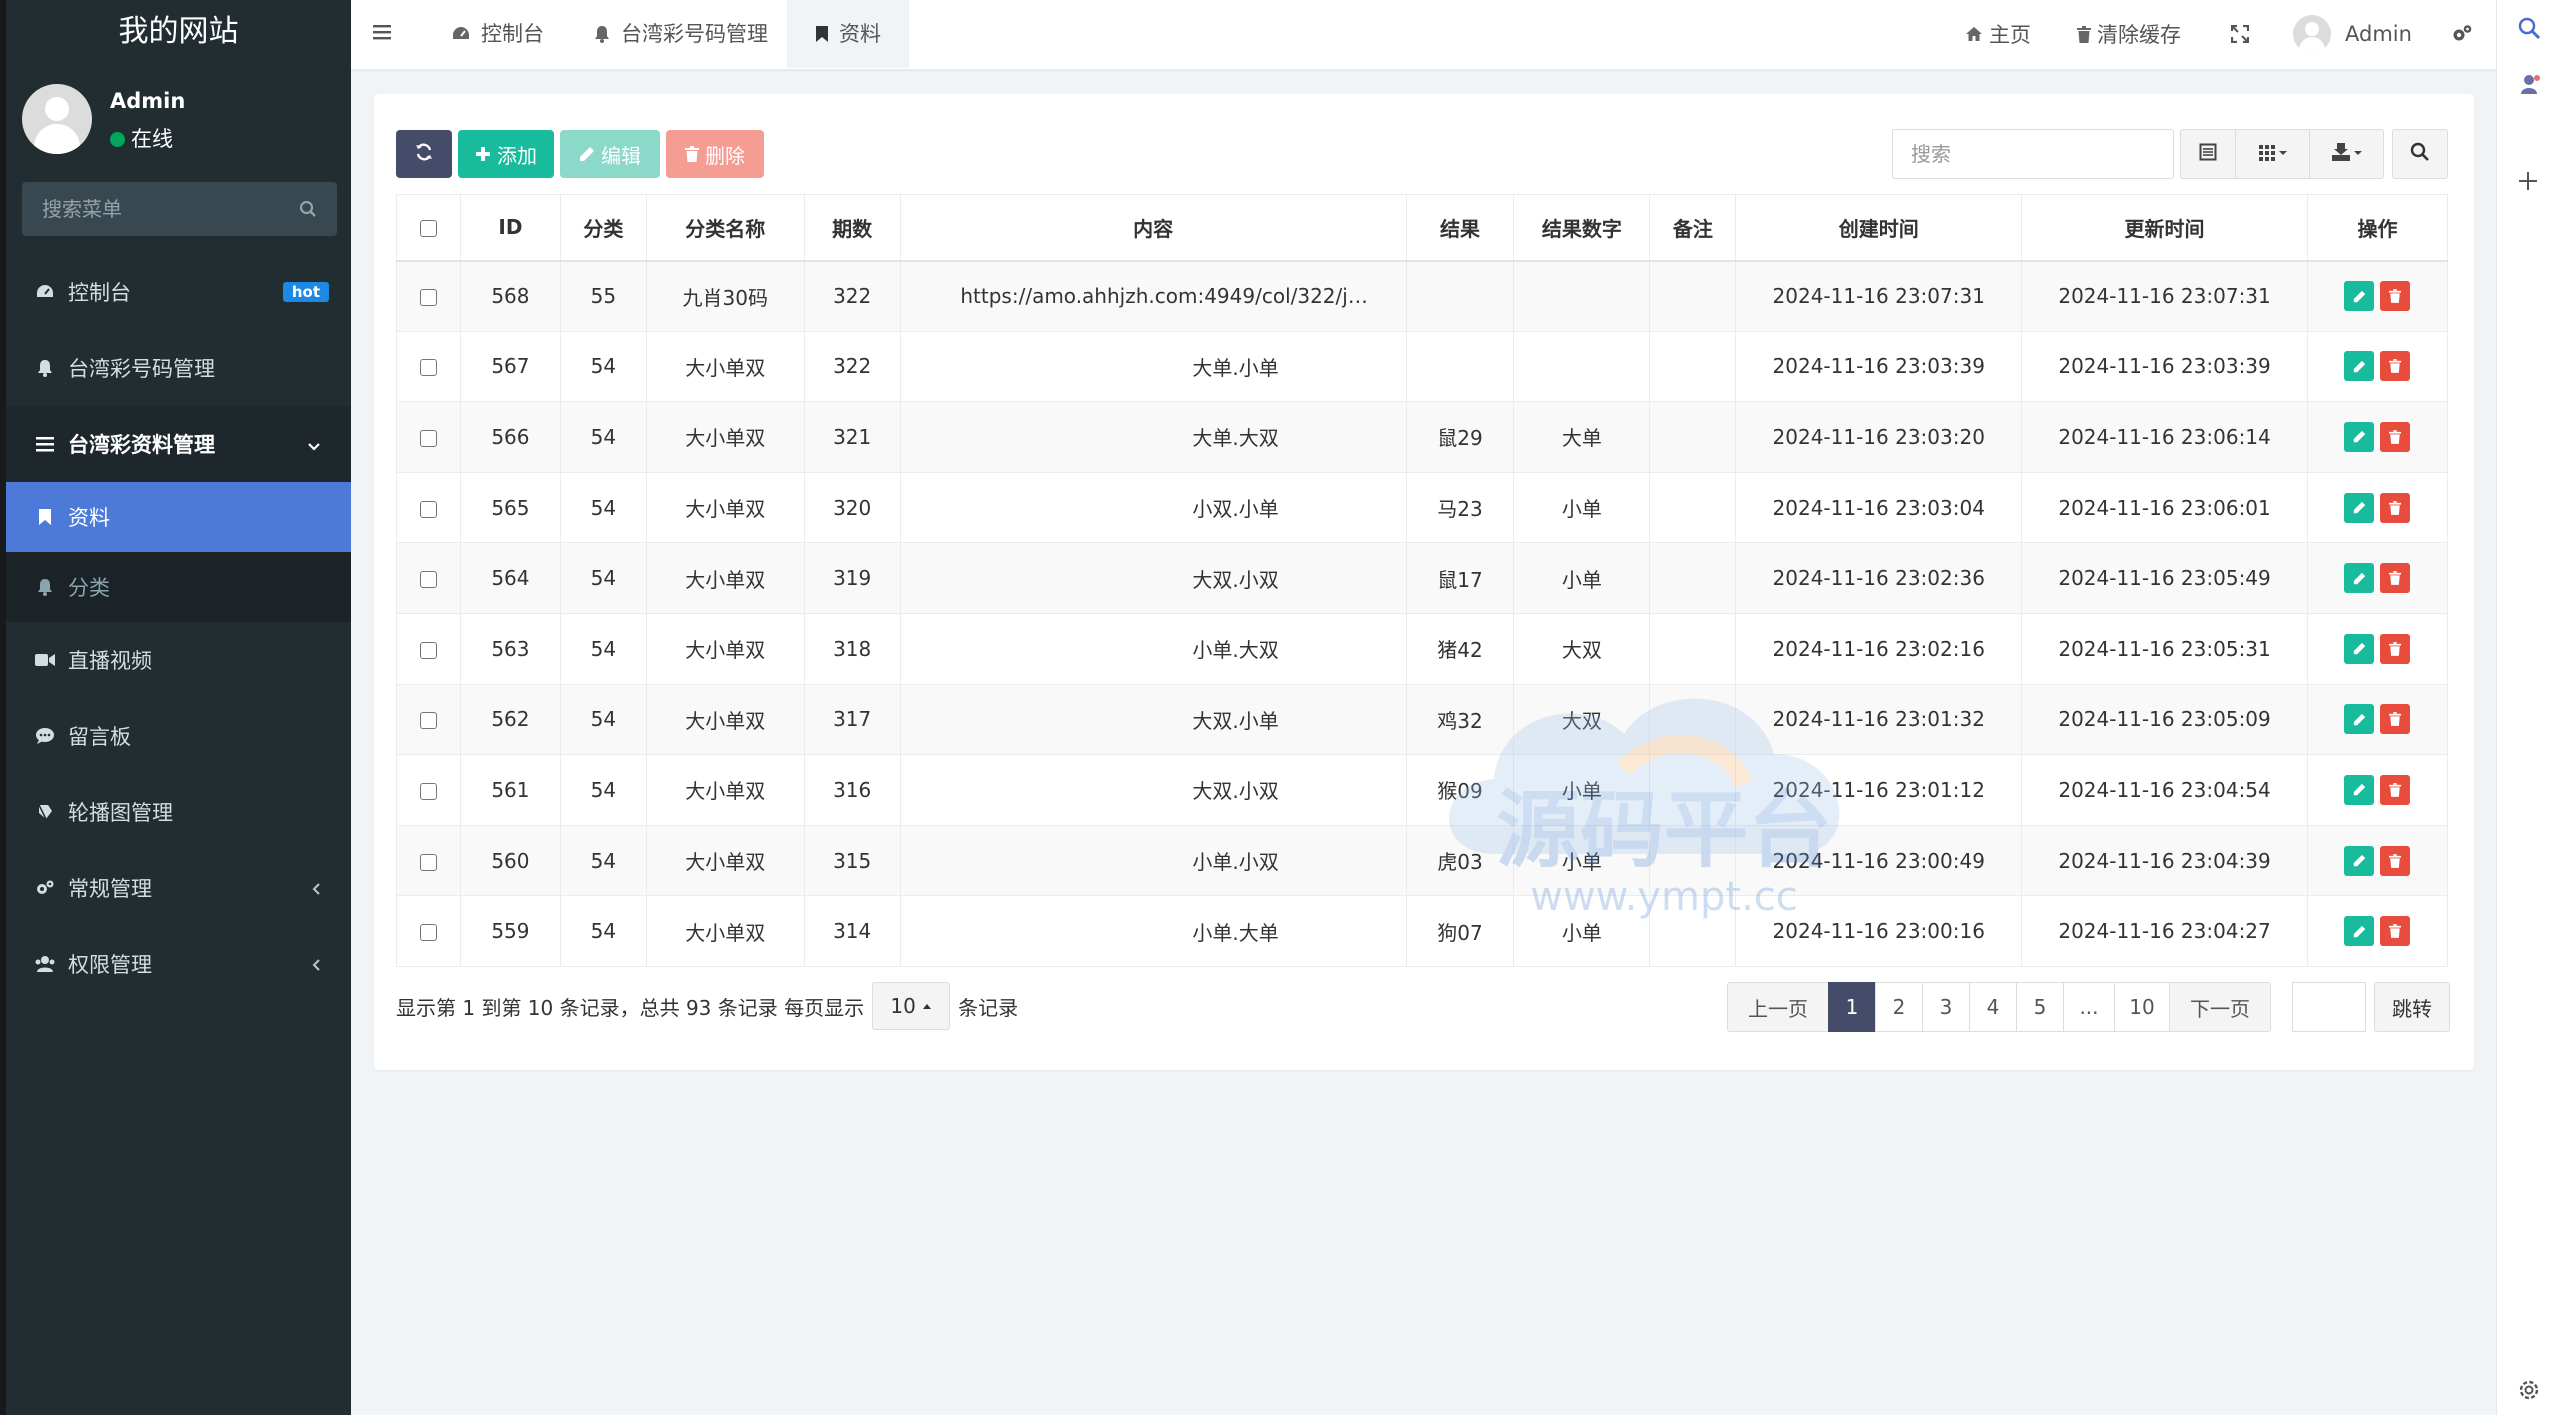 The image size is (2560, 1415). What do you see at coordinates (1899, 1007) in the screenshot?
I see `page-button: 2` at bounding box center [1899, 1007].